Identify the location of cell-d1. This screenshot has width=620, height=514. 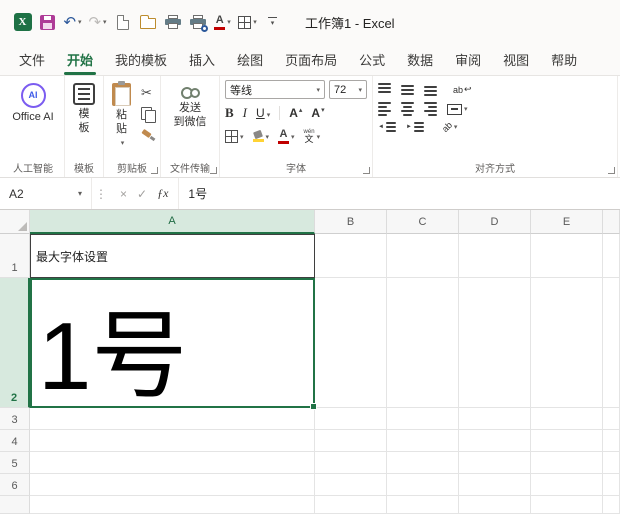
(495, 256).